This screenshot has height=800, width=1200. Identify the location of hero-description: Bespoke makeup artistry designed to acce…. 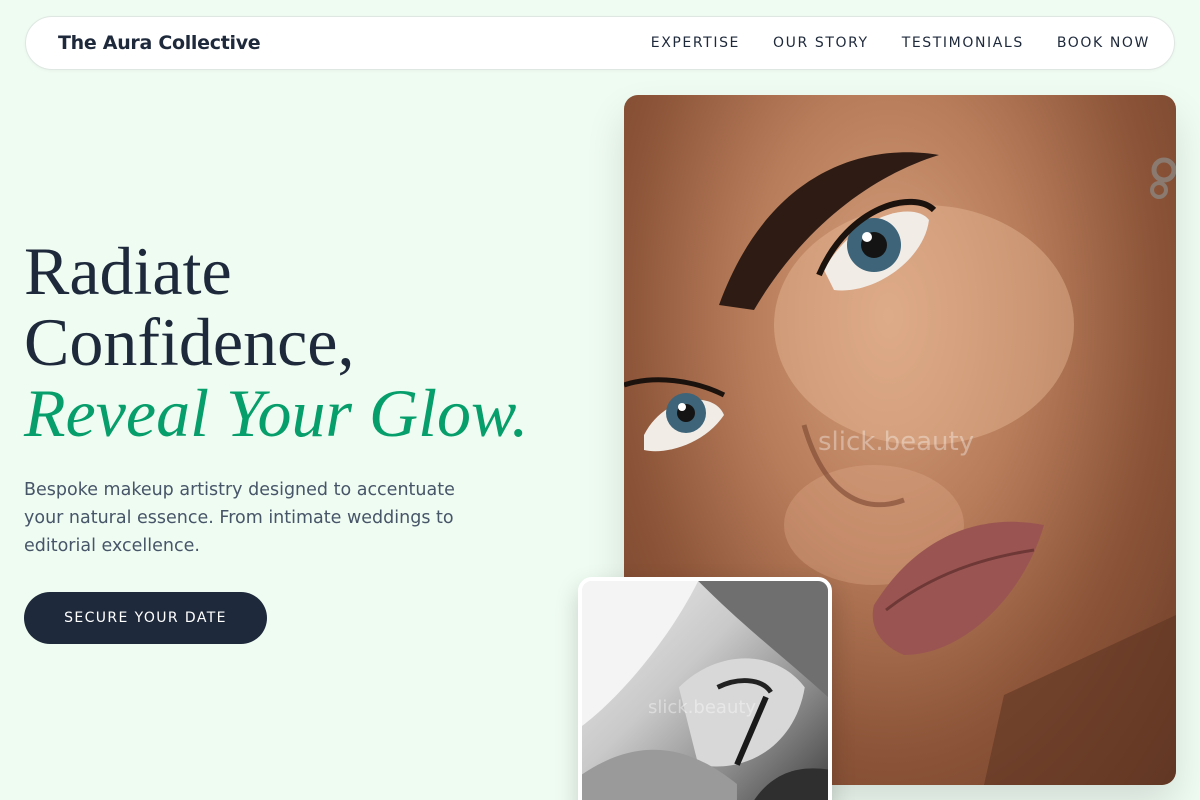
(239, 518).